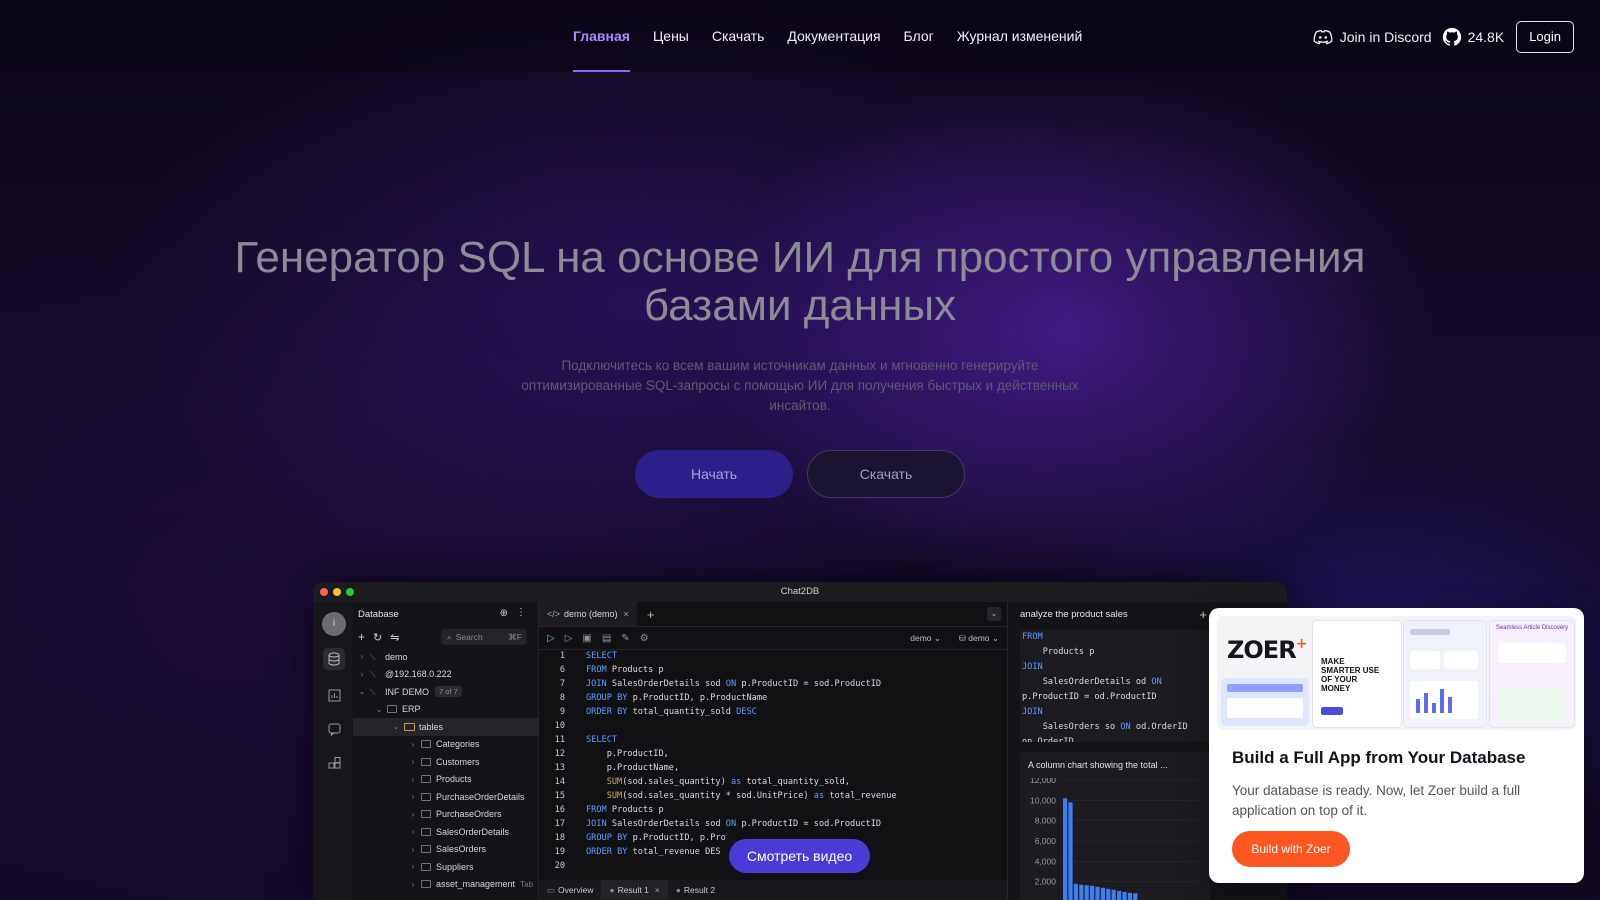 The image size is (1600, 900). I want to click on github-link: 24.8K, so click(1473, 37).